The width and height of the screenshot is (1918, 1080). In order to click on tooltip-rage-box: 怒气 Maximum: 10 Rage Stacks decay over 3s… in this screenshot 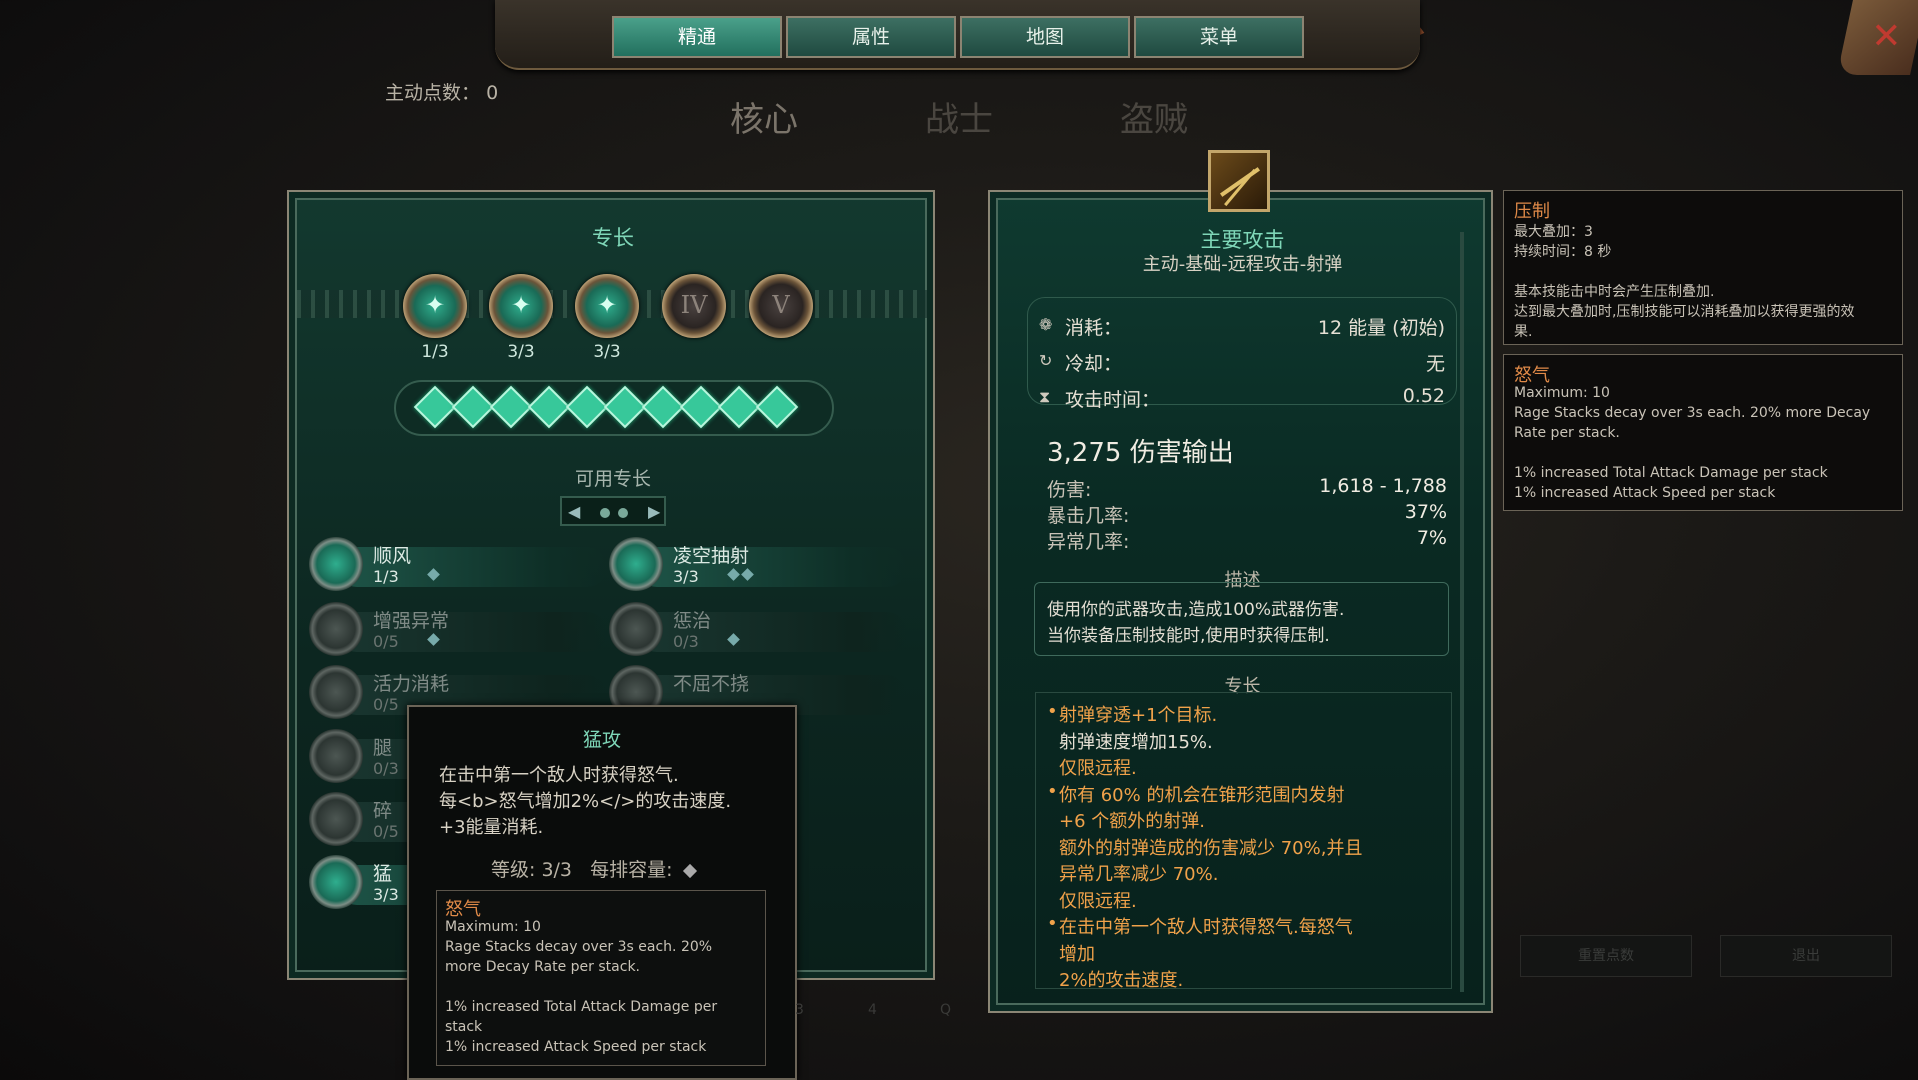, I will do `click(601, 978)`.